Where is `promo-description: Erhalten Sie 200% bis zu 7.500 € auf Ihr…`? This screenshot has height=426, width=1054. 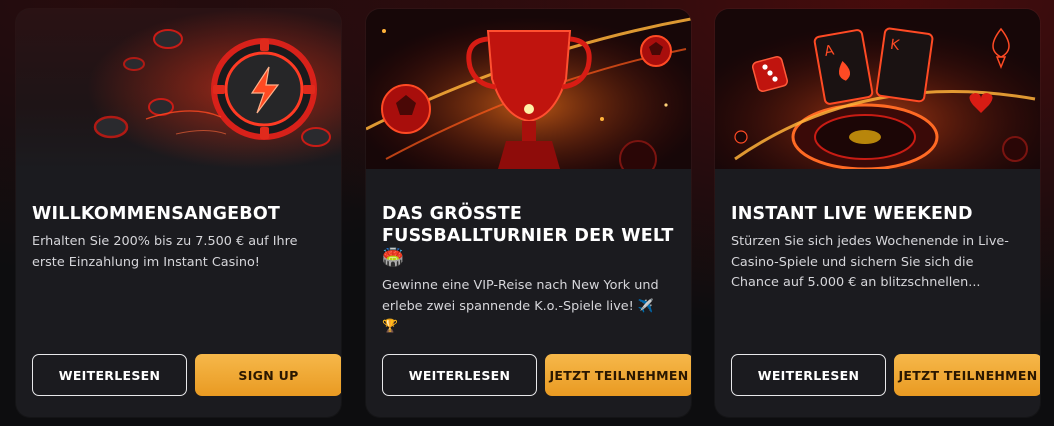
promo-description: Erhalten Sie 200% bis zu 7.500 € auf Ihr… is located at coordinates (165, 252).